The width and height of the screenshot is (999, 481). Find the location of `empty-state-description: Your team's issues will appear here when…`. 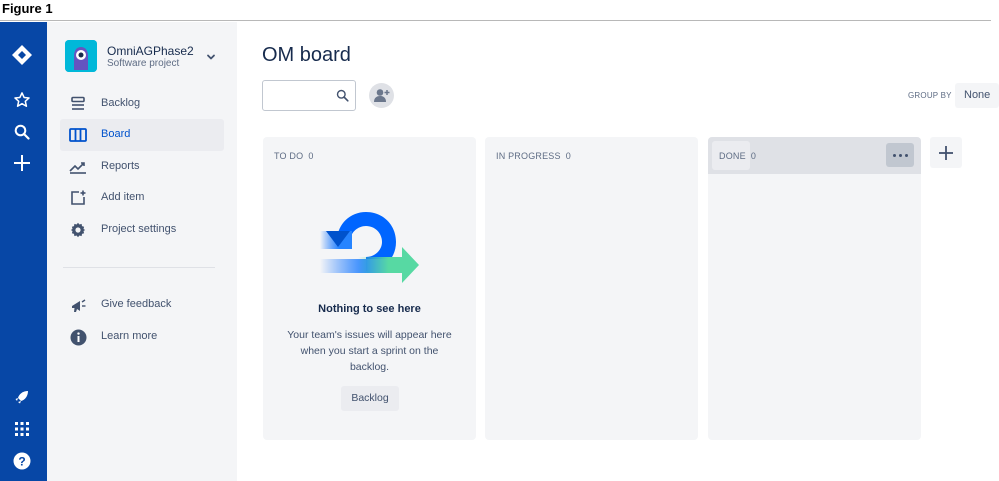

empty-state-description: Your team's issues will appear here when… is located at coordinates (369, 351).